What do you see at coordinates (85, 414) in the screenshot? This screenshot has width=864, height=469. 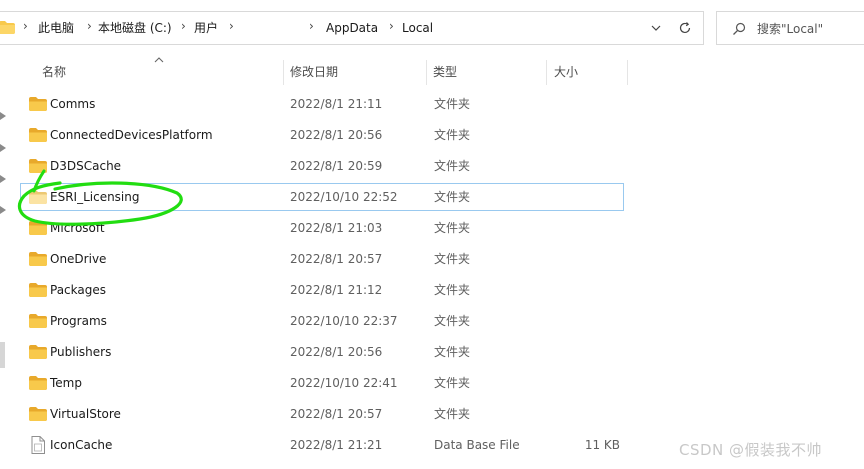 I see `file-name: VirtualStore` at bounding box center [85, 414].